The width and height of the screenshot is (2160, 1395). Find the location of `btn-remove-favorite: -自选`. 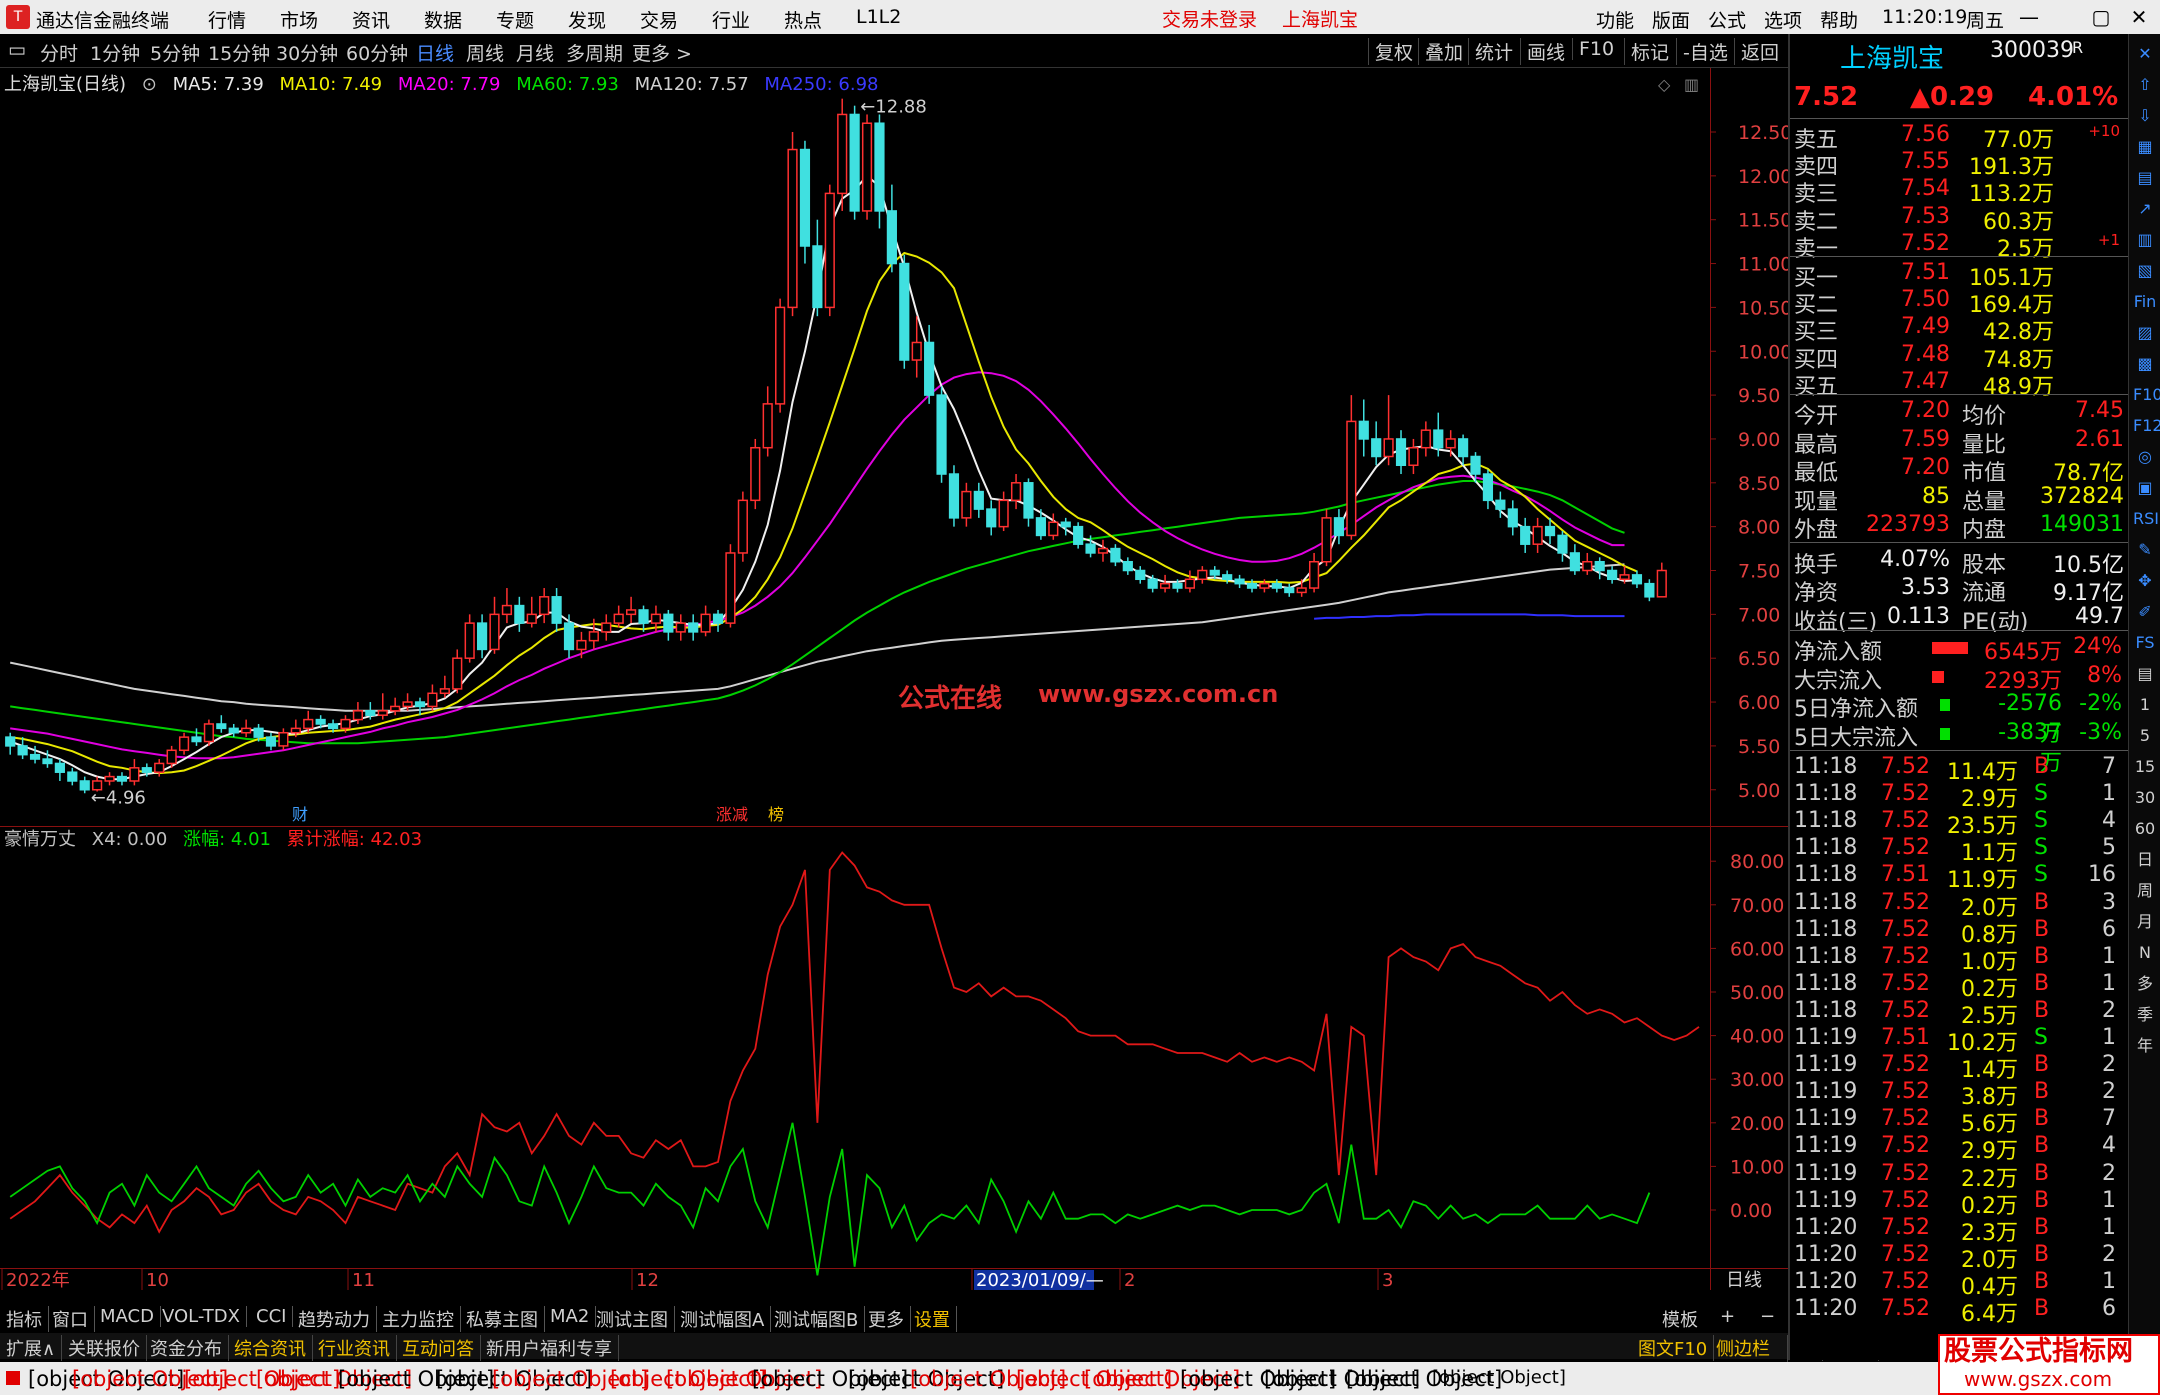

btn-remove-favorite: -自选 is located at coordinates (1702, 51).